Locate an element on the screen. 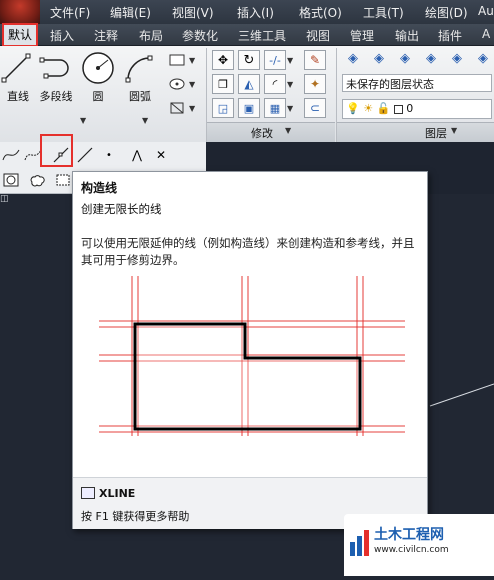 Image resolution: width=494 pixels, height=580 pixels. point-button: • is located at coordinates (109, 155).